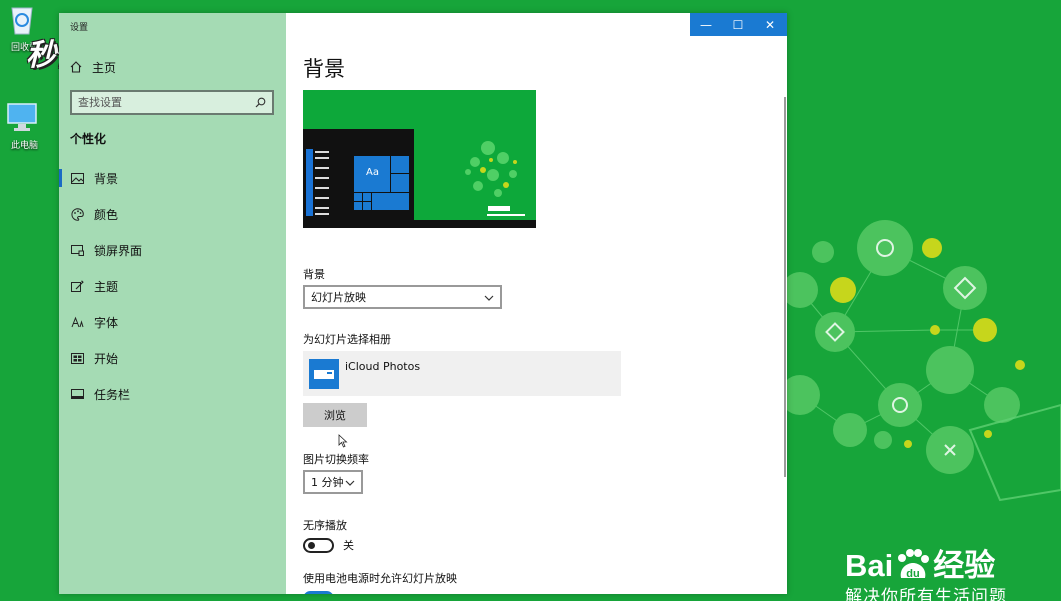 This screenshot has height=601, width=1061. What do you see at coordinates (913, 565) in the screenshot?
I see `paw-icon: du` at bounding box center [913, 565].